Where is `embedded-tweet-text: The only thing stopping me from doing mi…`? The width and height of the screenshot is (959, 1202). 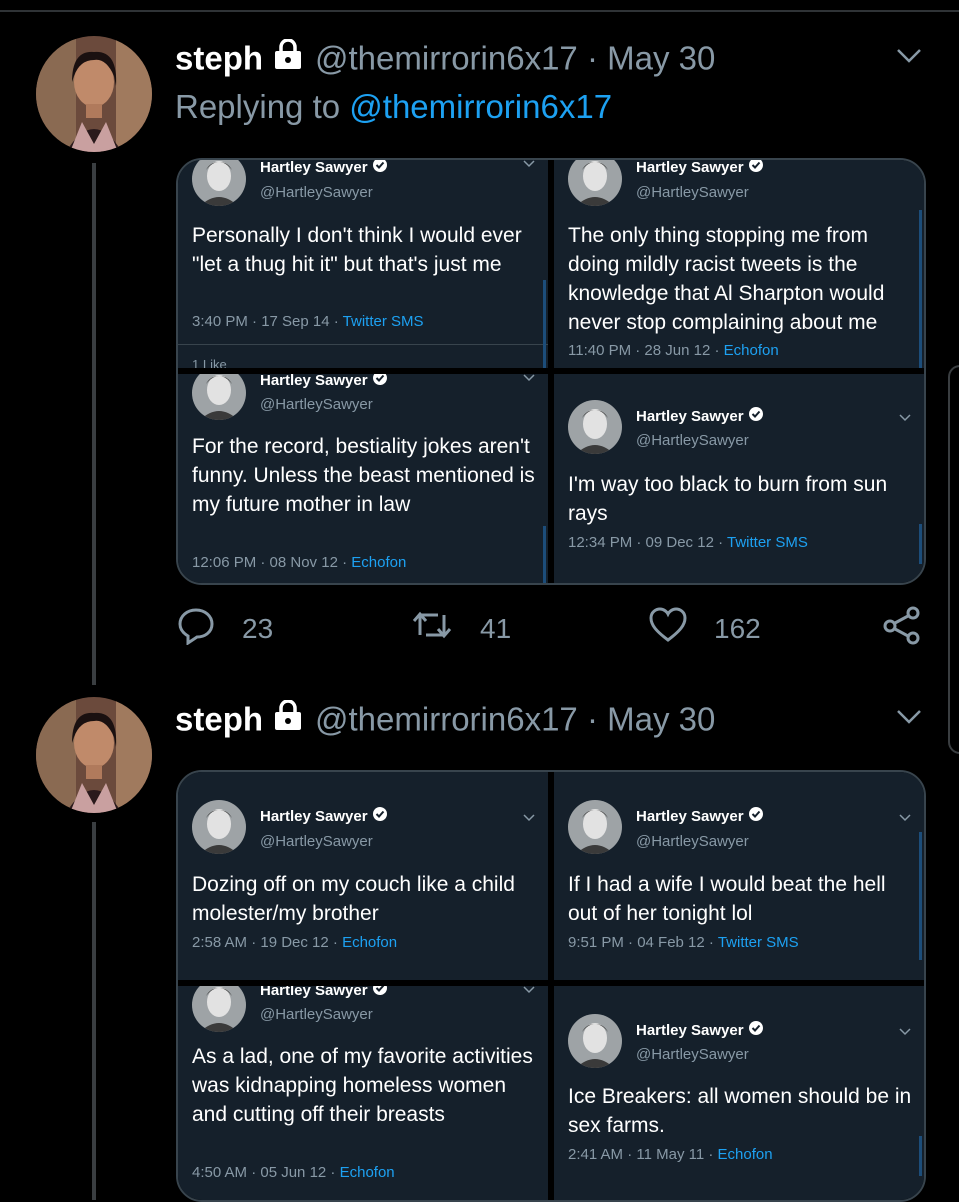 embedded-tweet-text: The only thing stopping me from doing mi… is located at coordinates (726, 279).